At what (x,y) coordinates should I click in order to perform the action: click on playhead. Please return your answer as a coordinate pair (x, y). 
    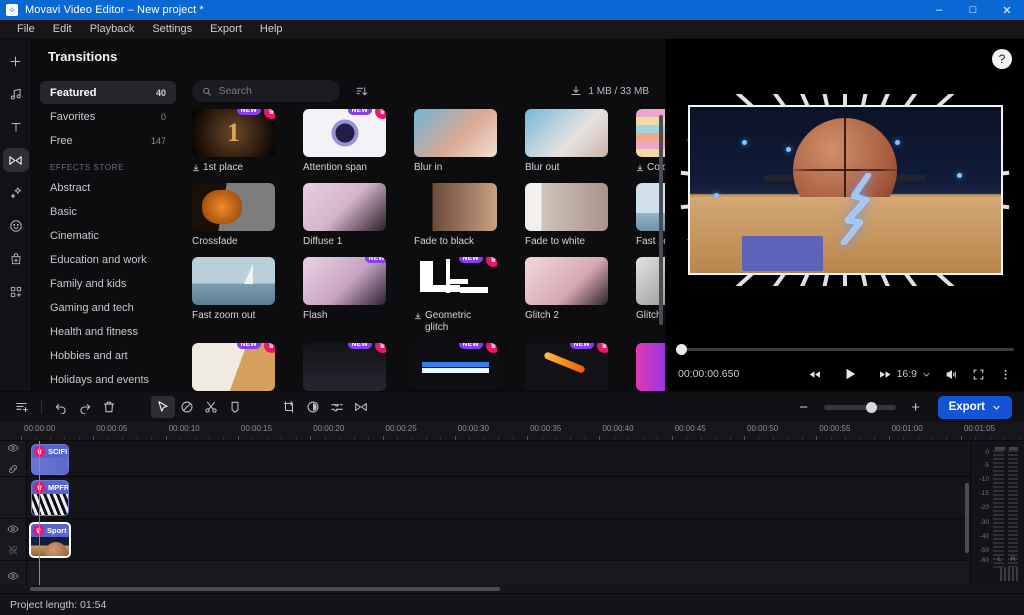
    Looking at the image, I should click on (39, 513).